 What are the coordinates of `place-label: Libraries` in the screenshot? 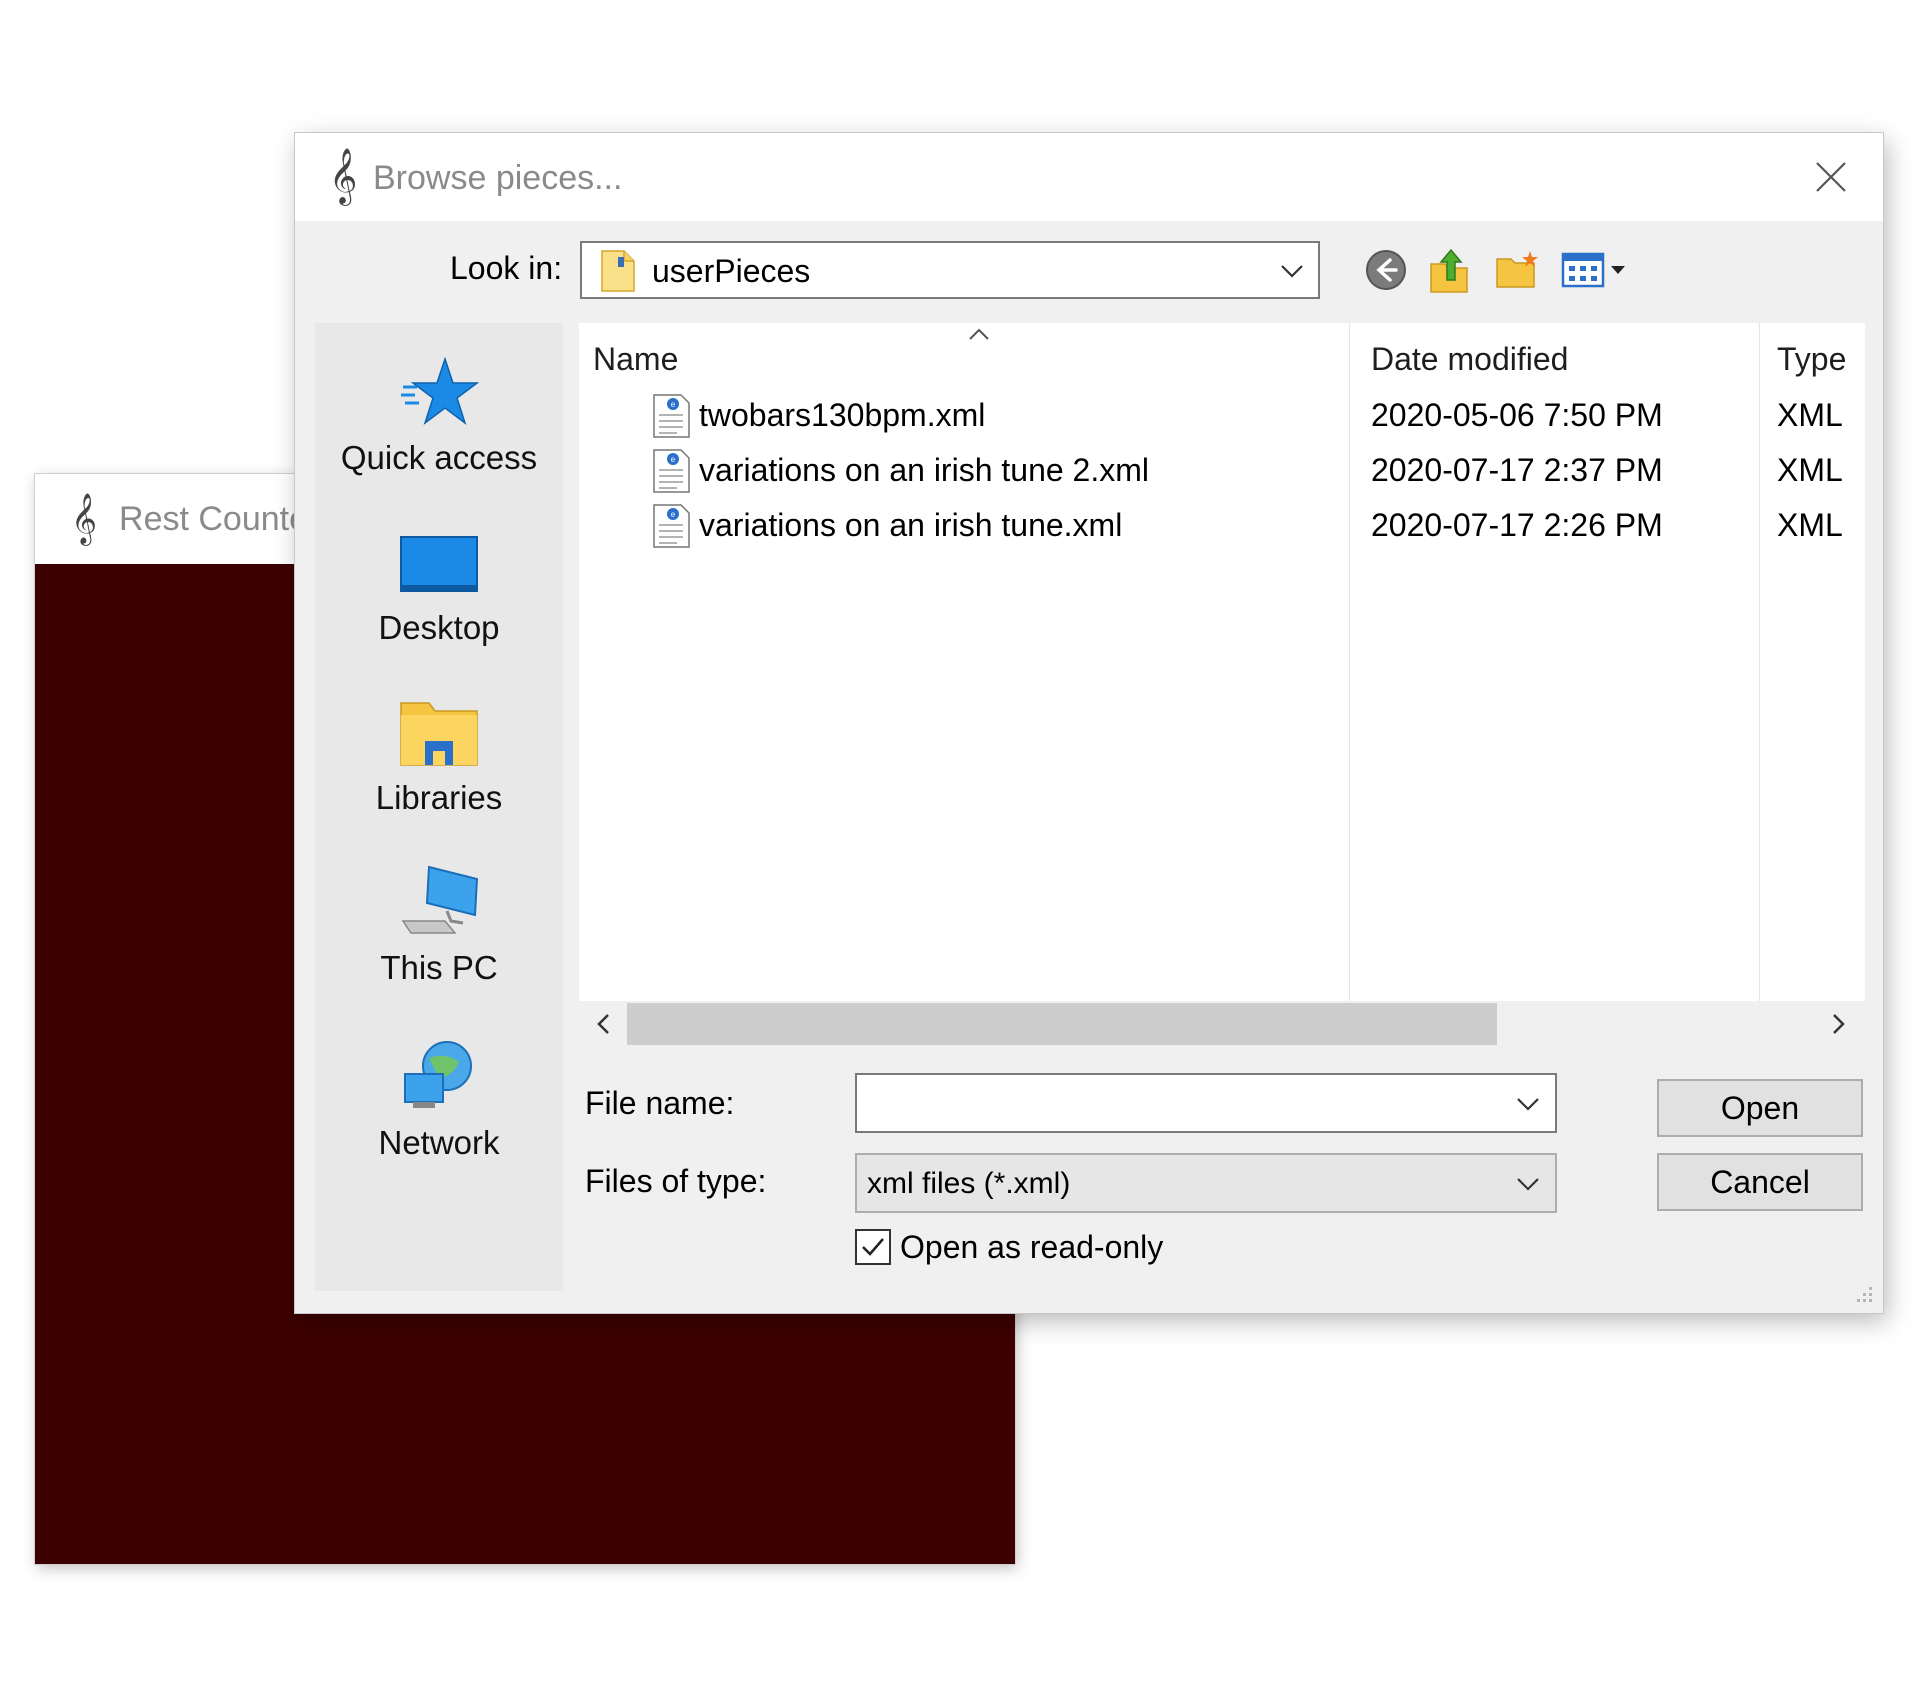 It's located at (439, 797).